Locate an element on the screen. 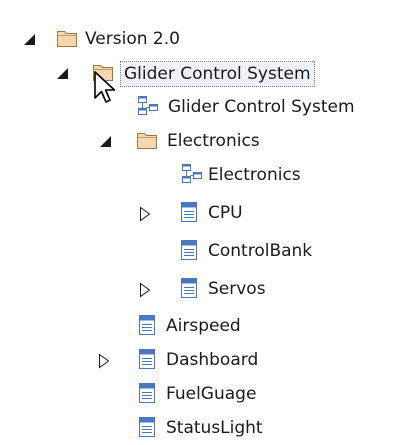  tree-node-label: Dashboard is located at coordinates (212, 360).